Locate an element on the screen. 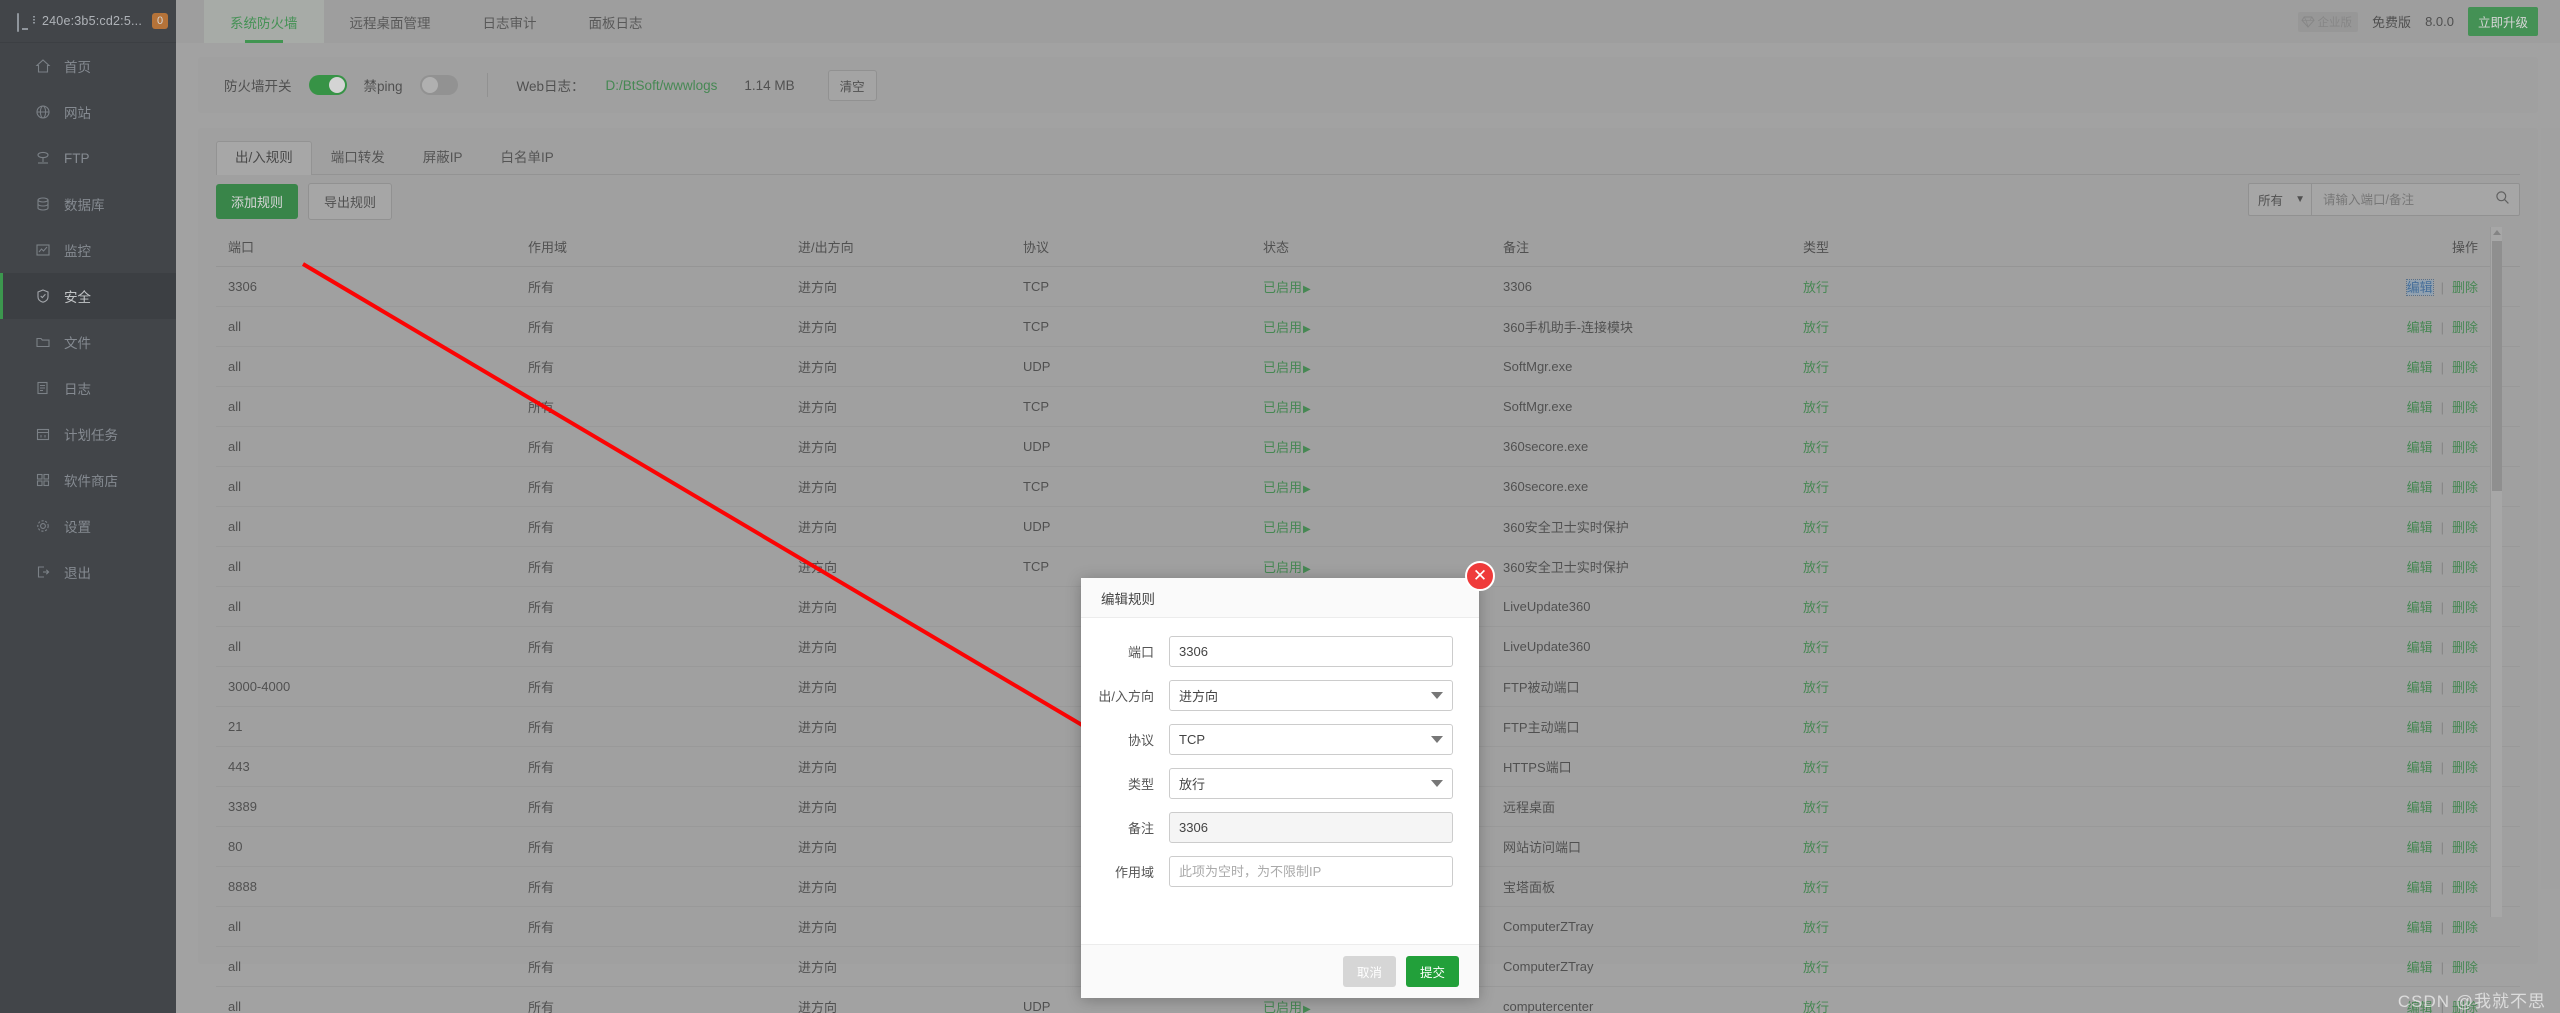  weblog-size: 1.14 MB is located at coordinates (769, 85).